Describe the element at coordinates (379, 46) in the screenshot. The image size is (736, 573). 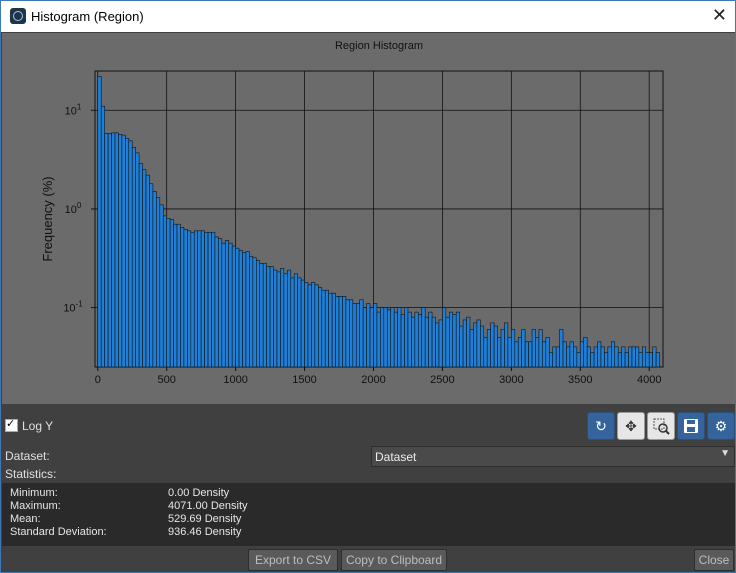
I see `chart-title: Region Histogram` at that location.